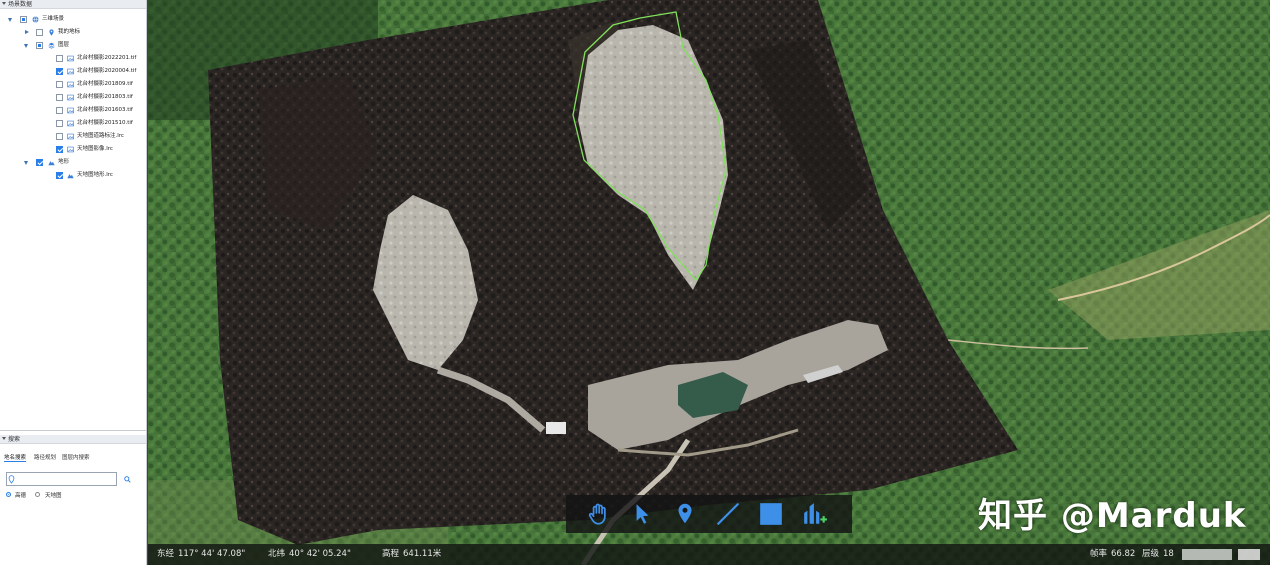  Describe the element at coordinates (73, 71) in the screenshot. I see `tree-item-layer: 北台村摄影2020004.tif` at that location.